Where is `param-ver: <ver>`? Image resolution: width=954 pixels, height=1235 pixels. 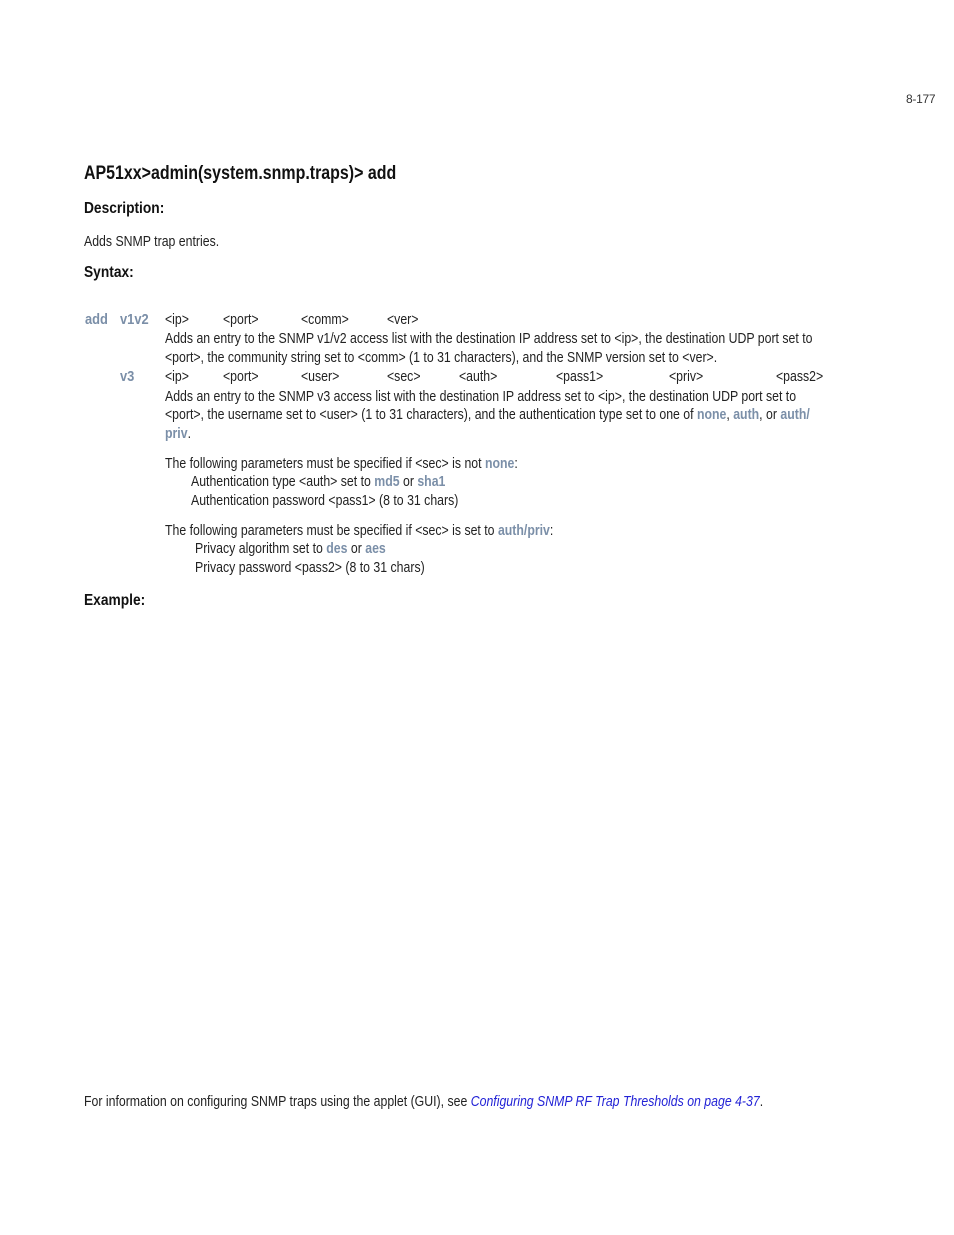 param-ver: <ver> is located at coordinates (403, 319).